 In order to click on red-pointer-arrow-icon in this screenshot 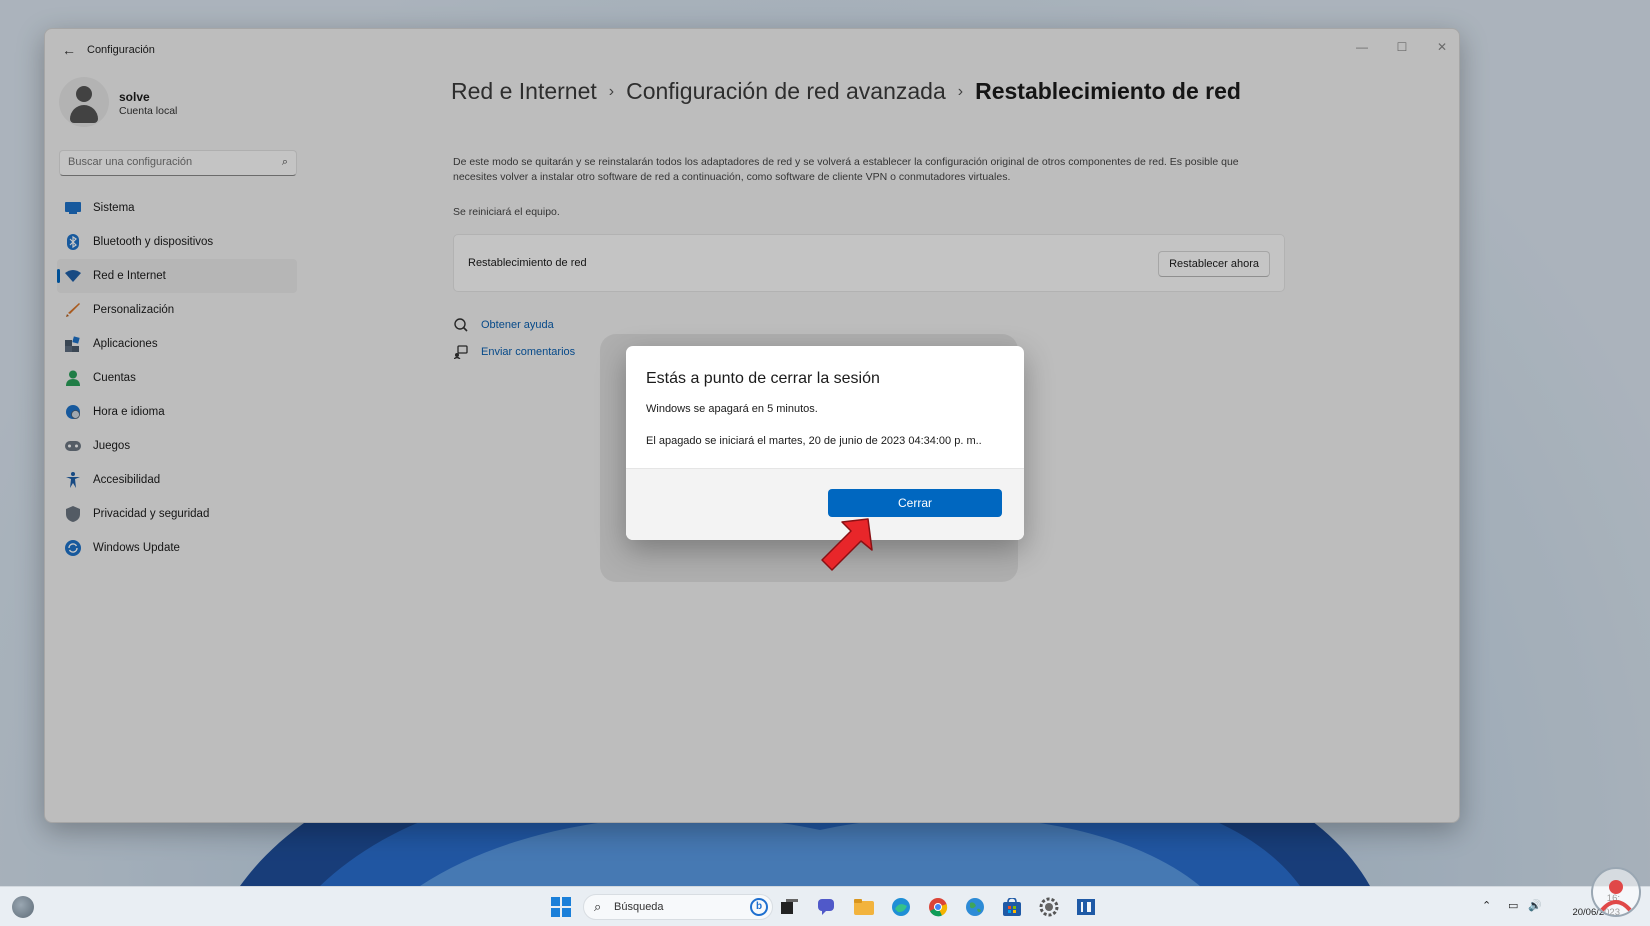, I will do `click(847, 544)`.